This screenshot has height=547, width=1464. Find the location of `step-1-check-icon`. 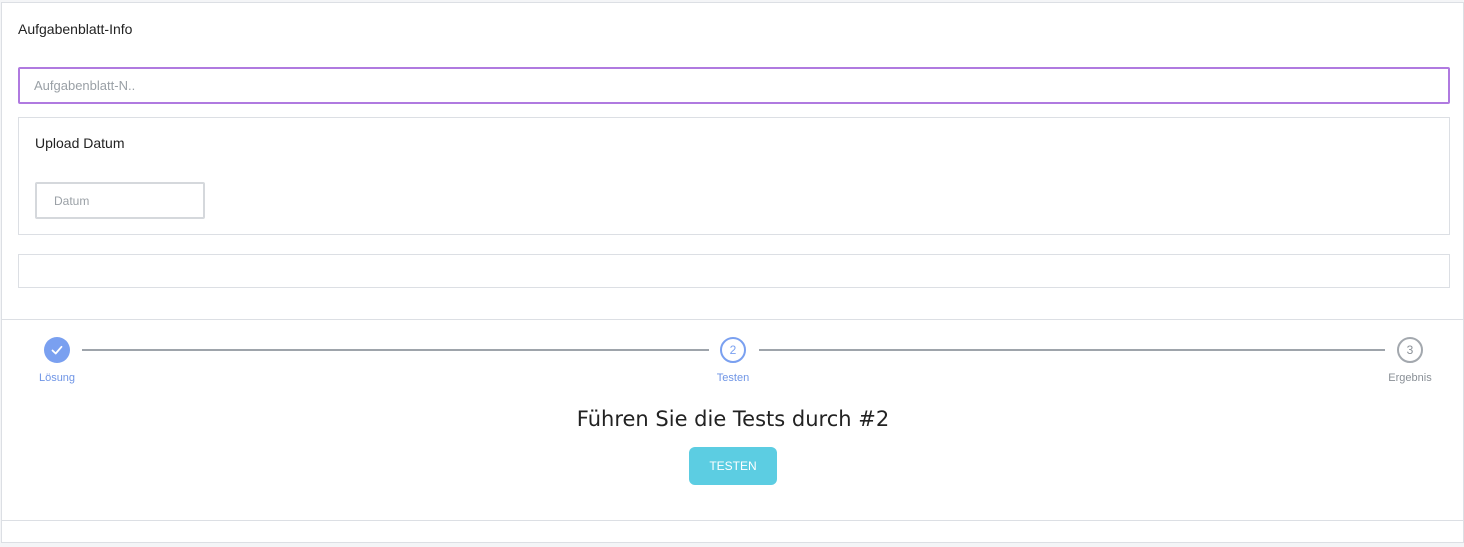

step-1-check-icon is located at coordinates (57, 350).